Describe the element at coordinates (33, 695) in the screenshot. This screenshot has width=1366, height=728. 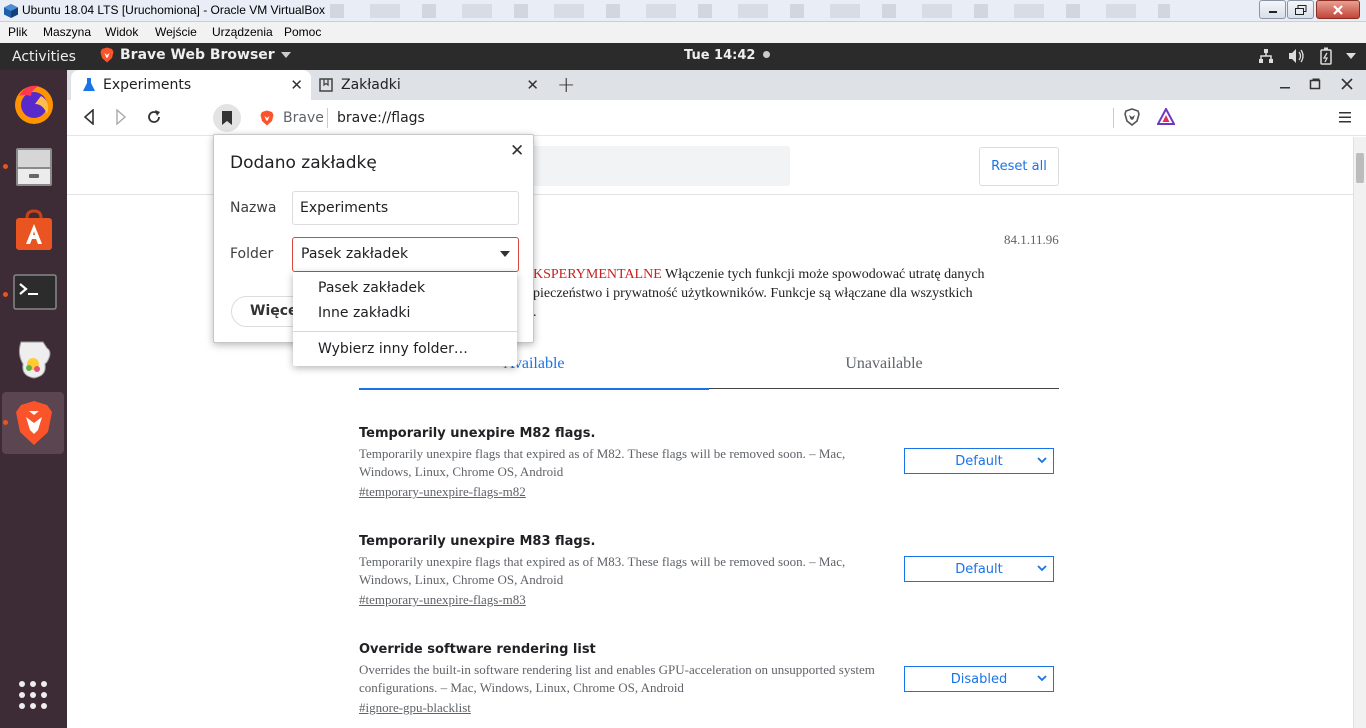
I see `show-applications-icon` at that location.